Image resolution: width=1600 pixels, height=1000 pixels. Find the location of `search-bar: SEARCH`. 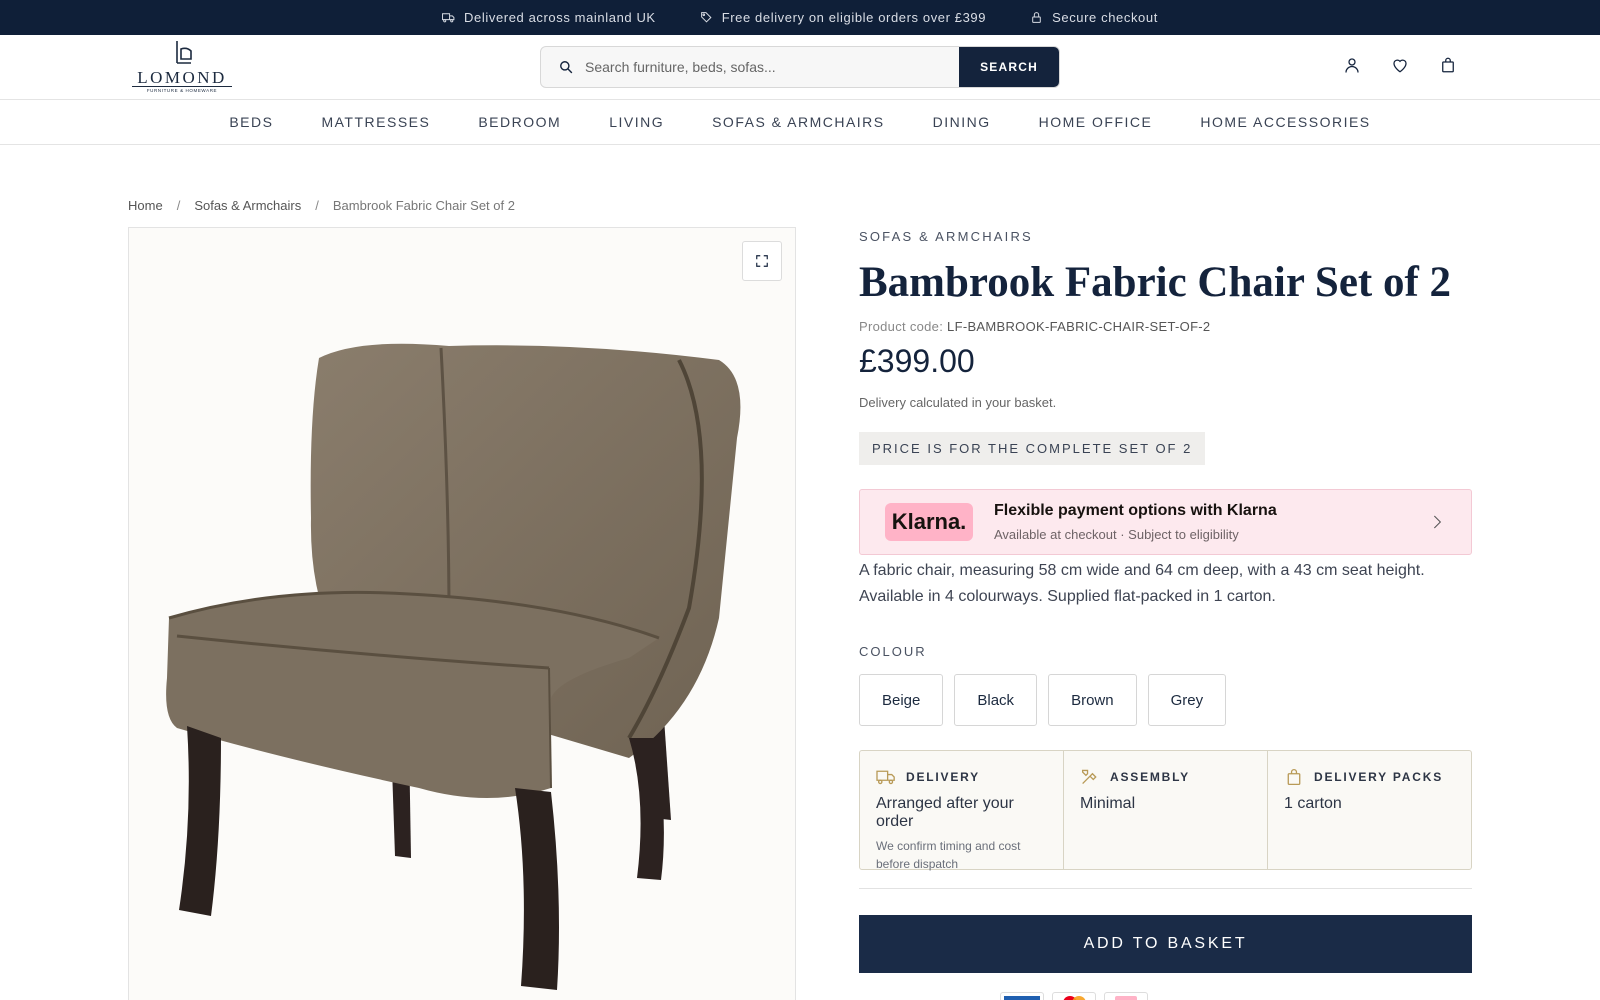

search-bar: SEARCH is located at coordinates (800, 67).